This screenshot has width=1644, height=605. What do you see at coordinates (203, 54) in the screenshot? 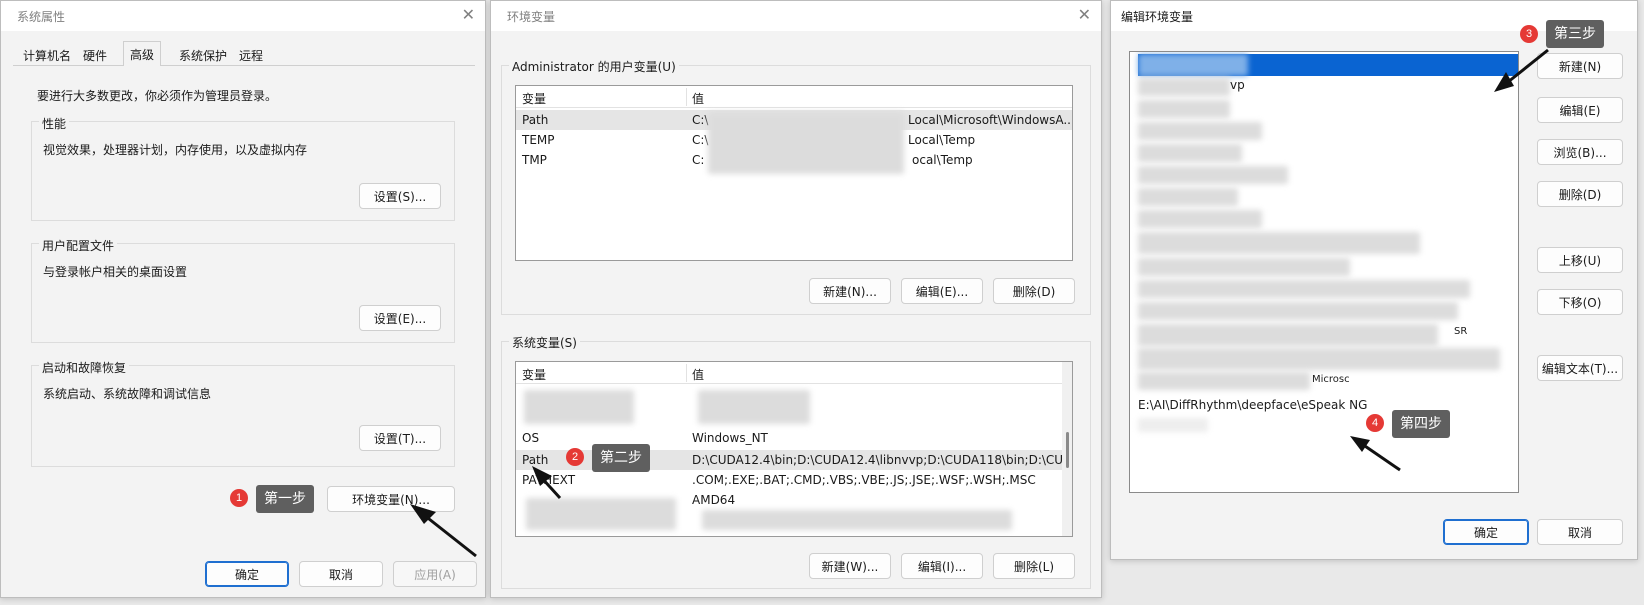
I see `tab-system-protection: 系统保护` at bounding box center [203, 54].